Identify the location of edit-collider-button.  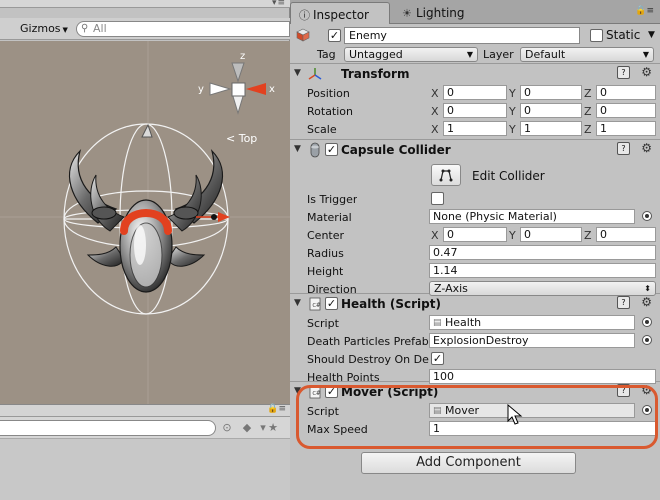
(446, 175).